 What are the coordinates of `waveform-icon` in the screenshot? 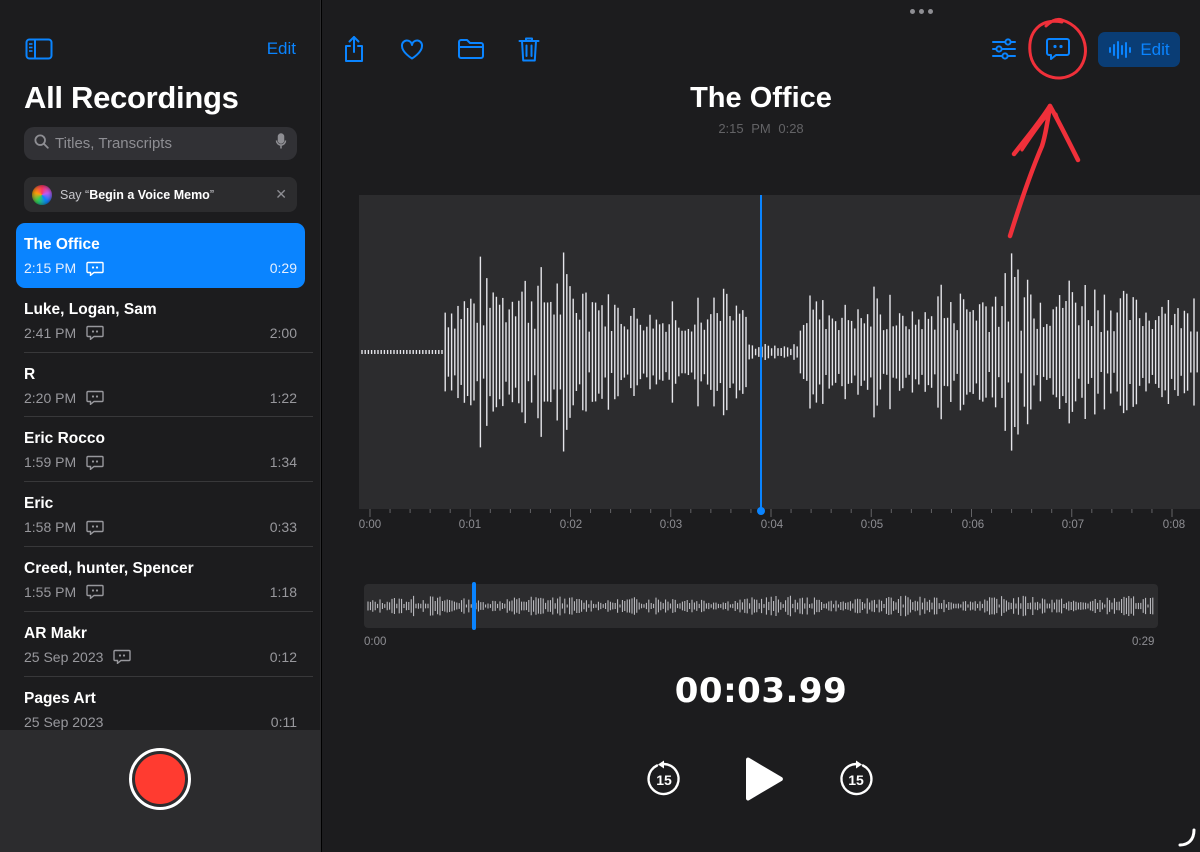 It's located at (1120, 49).